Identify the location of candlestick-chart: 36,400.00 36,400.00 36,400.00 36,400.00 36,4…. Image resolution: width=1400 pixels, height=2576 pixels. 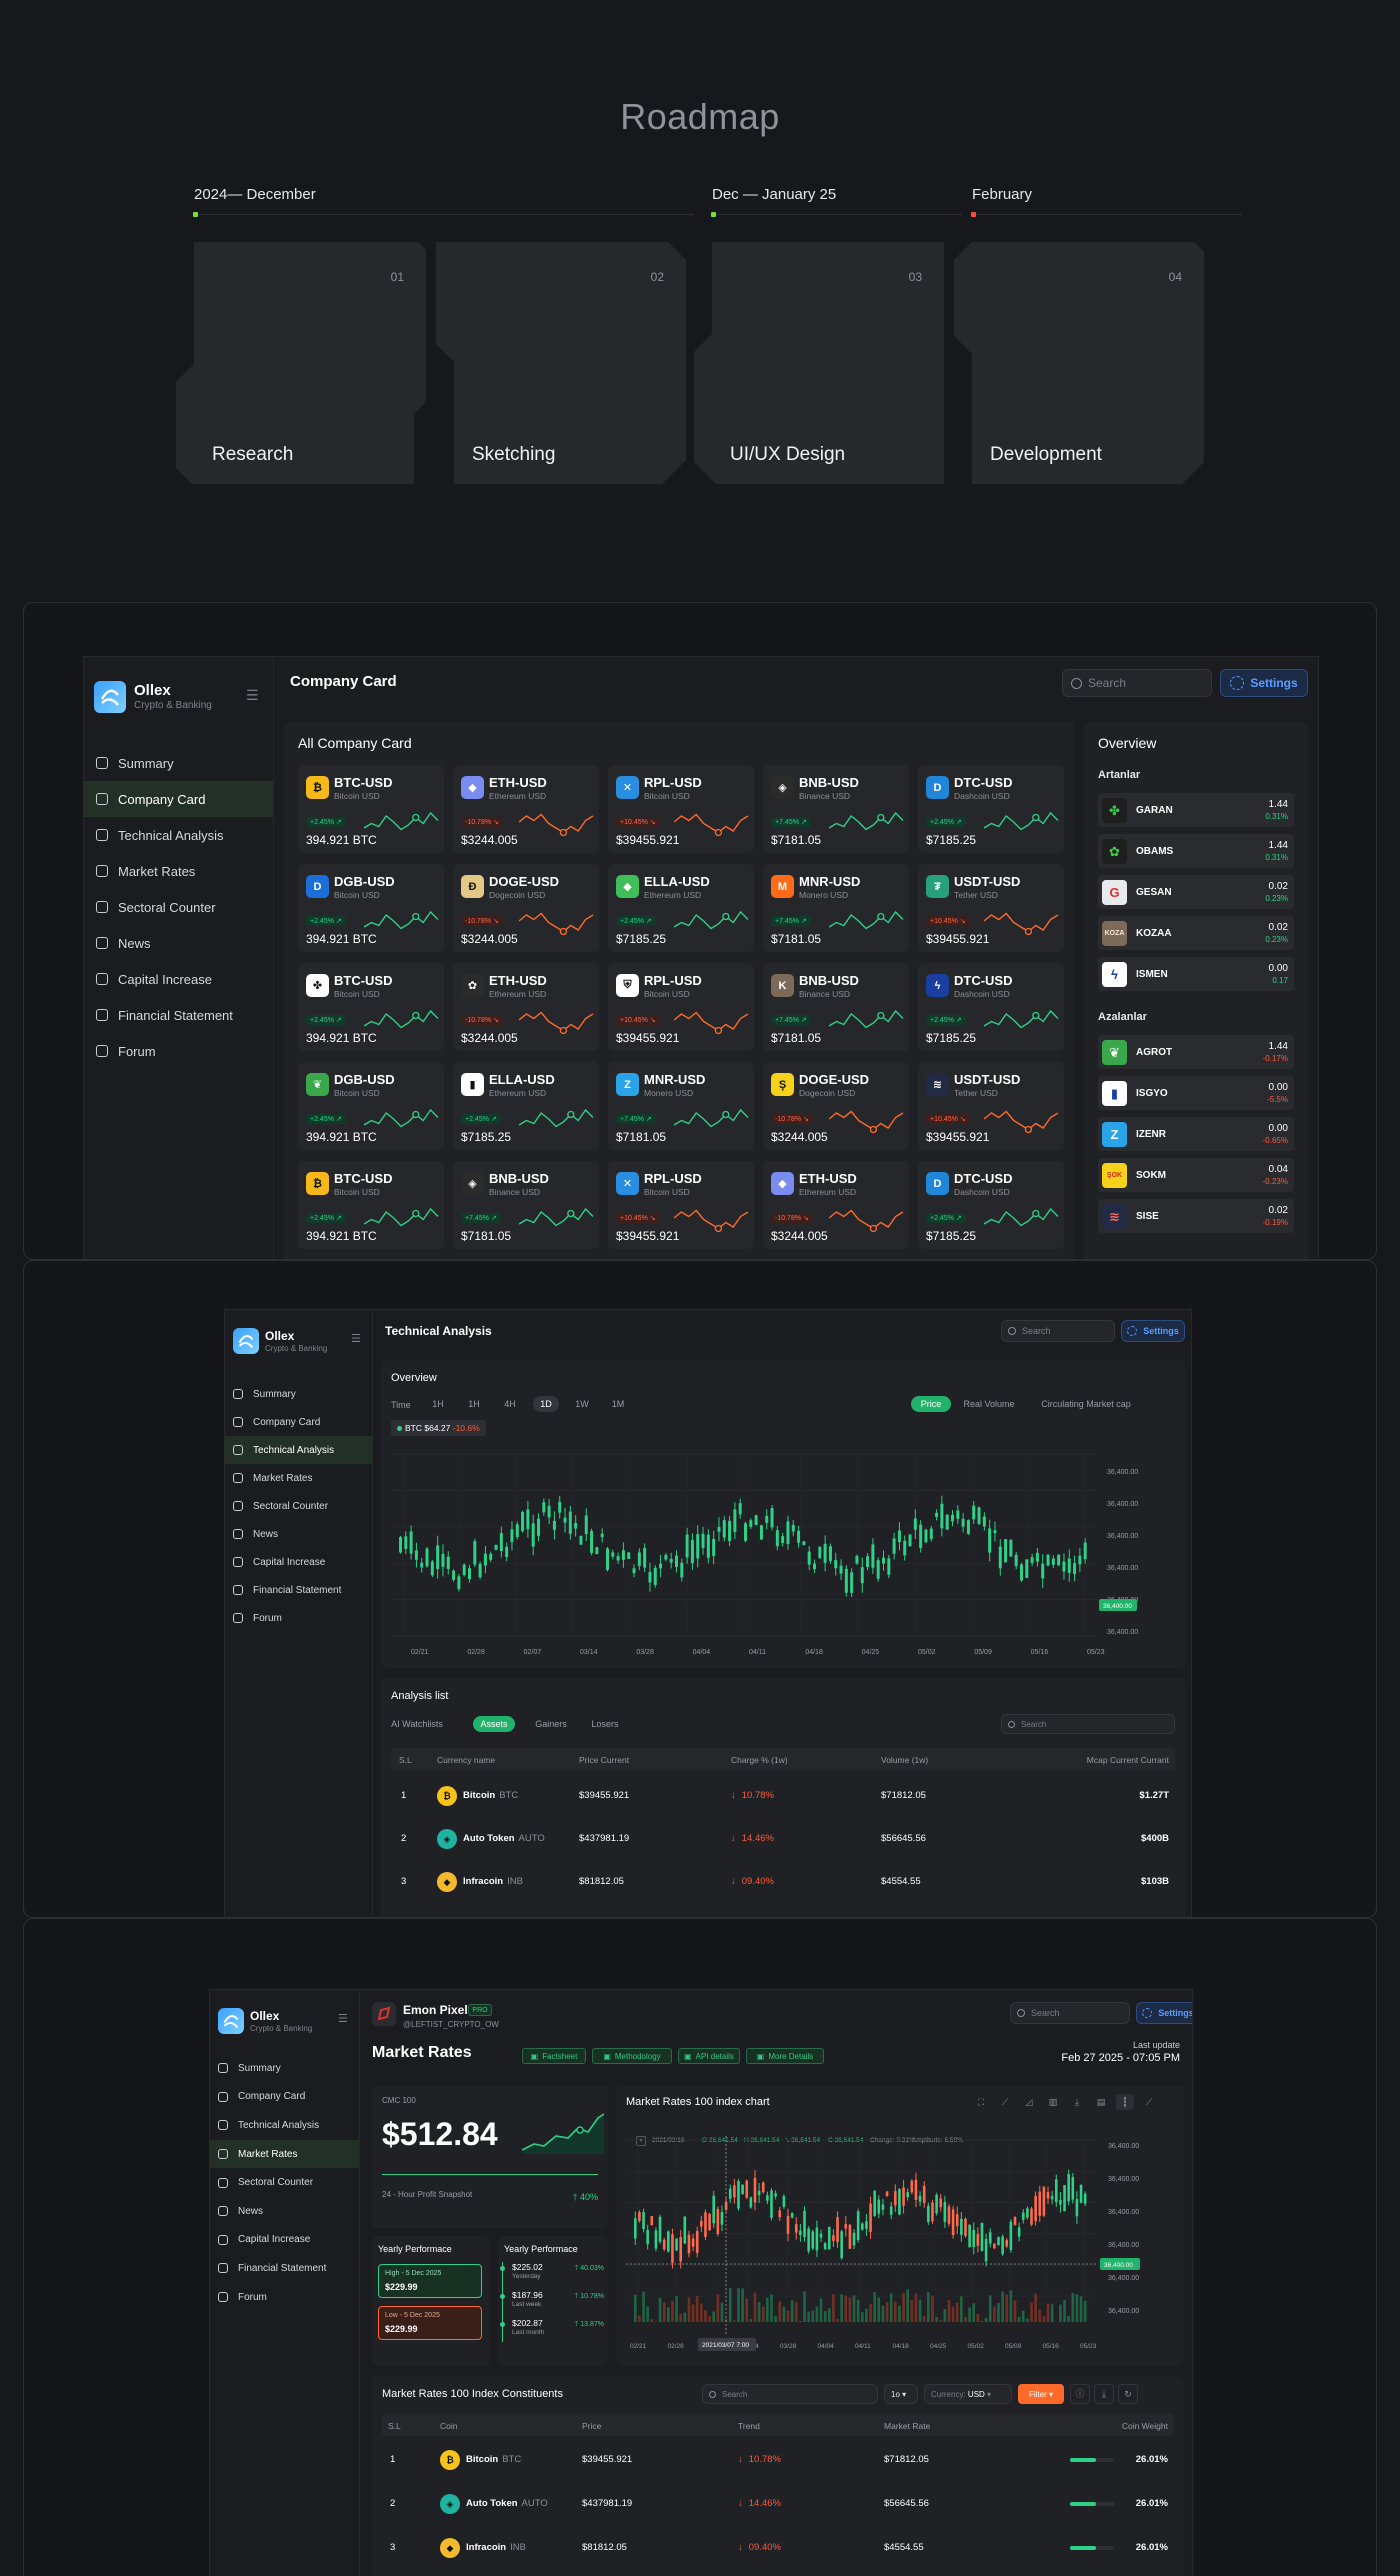
(784, 1553).